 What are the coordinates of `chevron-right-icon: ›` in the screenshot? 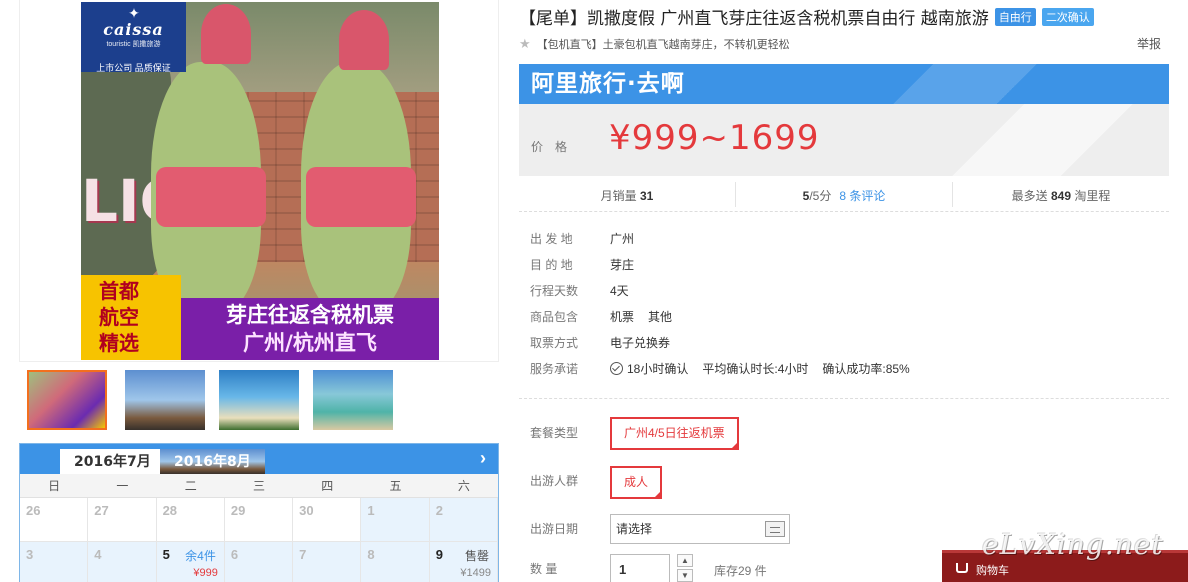 It's located at (483, 458).